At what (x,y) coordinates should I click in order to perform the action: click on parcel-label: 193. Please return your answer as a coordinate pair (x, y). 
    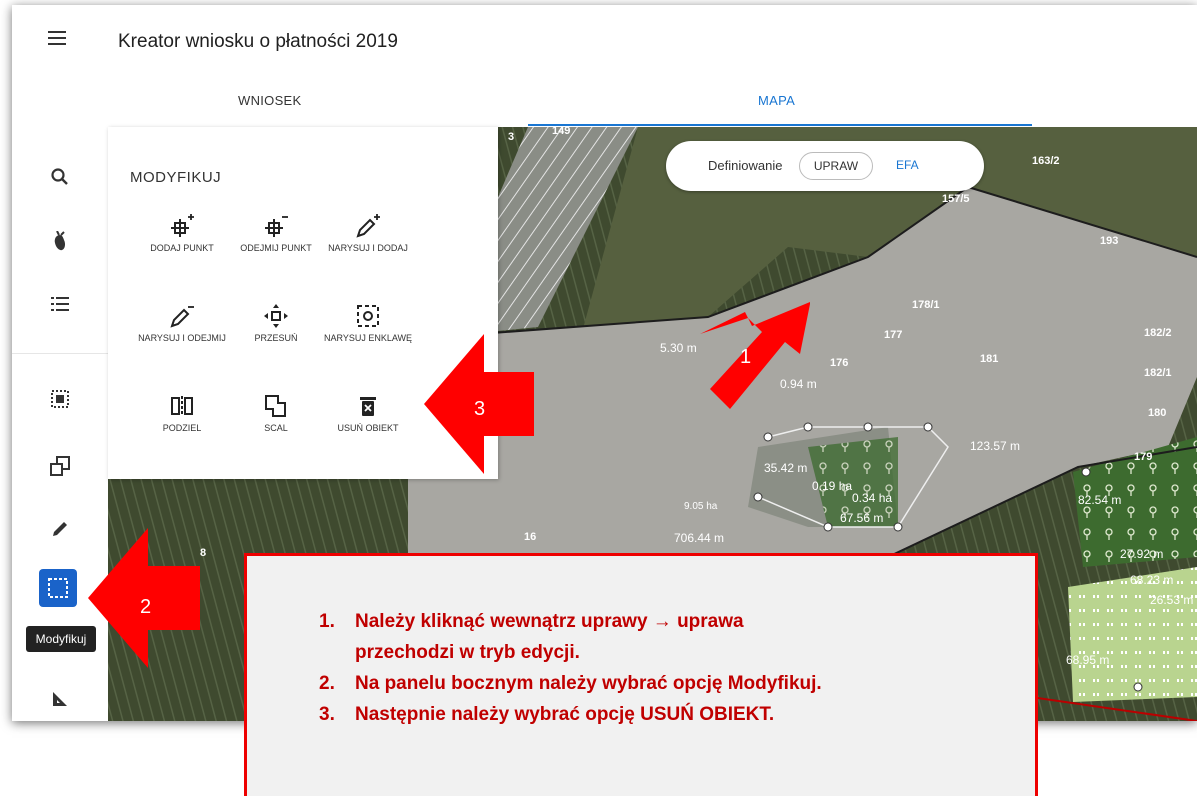
    Looking at the image, I should click on (1109, 241).